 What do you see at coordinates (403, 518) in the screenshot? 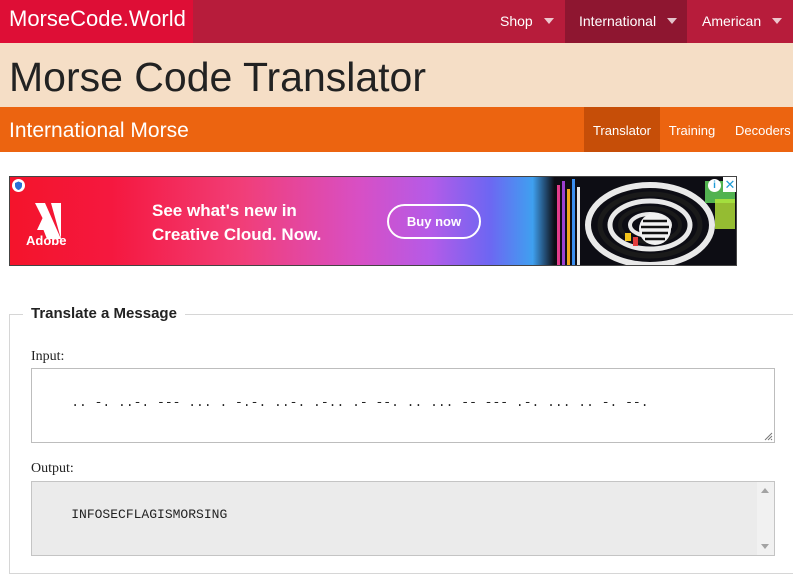
I see `text-output-textarea: INFOSECFLAGISMORSING` at bounding box center [403, 518].